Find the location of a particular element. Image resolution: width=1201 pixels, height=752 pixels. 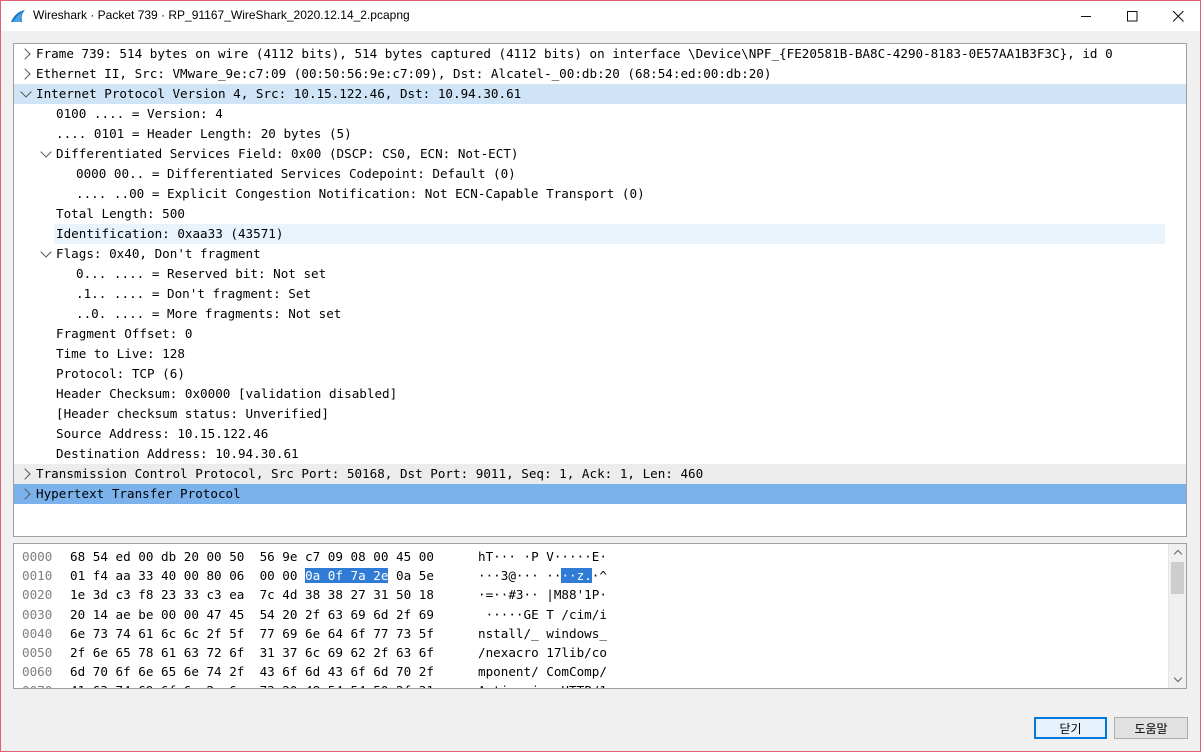

tree-row: .... 0101 = Header Length: 20 bytes (5) is located at coordinates (600, 134).